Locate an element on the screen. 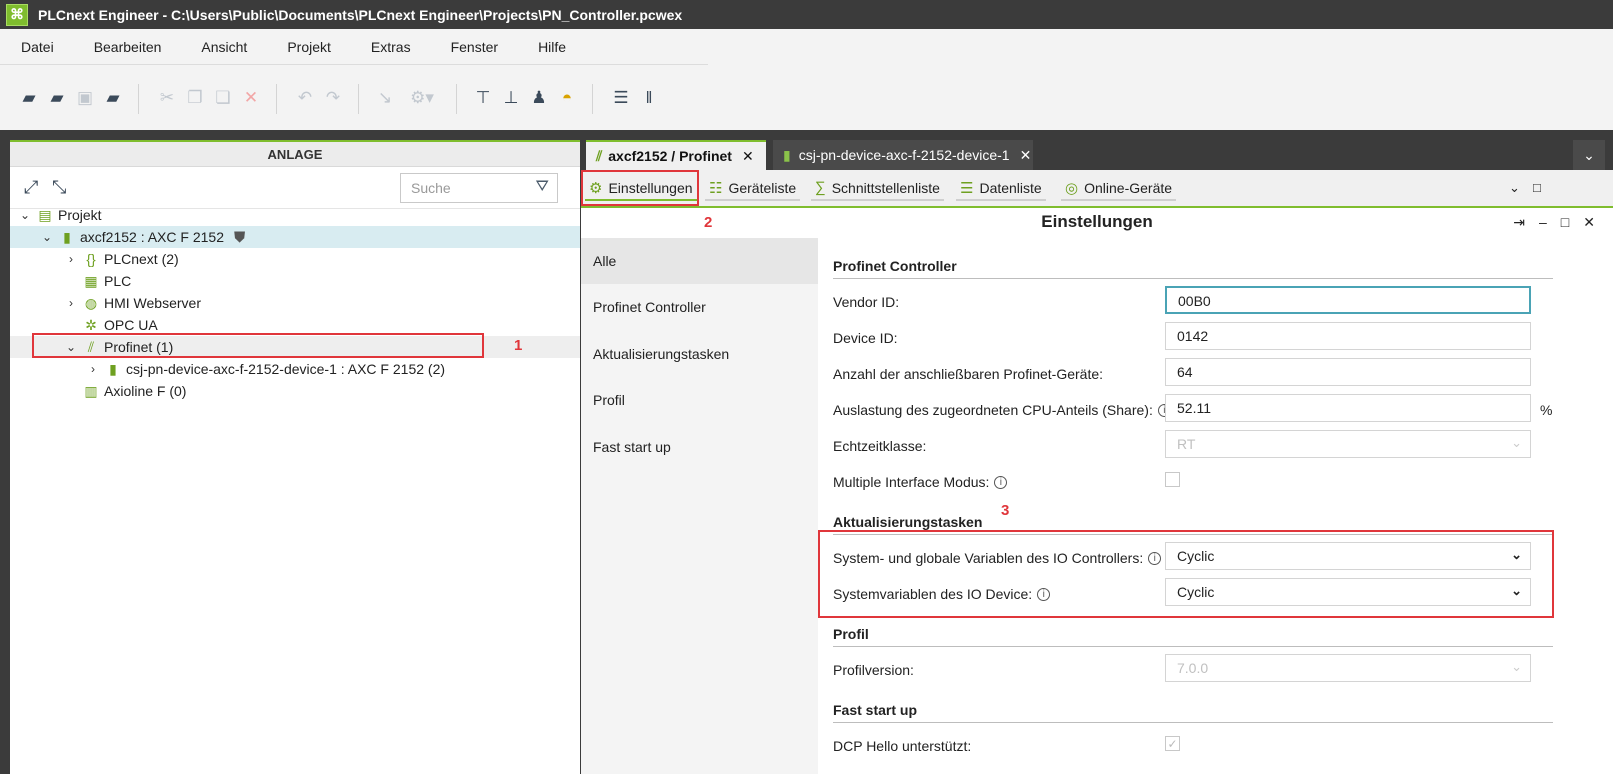 The width and height of the screenshot is (1613, 774). geraeteliste-button: ☷ Geräteliste is located at coordinates (753, 188).